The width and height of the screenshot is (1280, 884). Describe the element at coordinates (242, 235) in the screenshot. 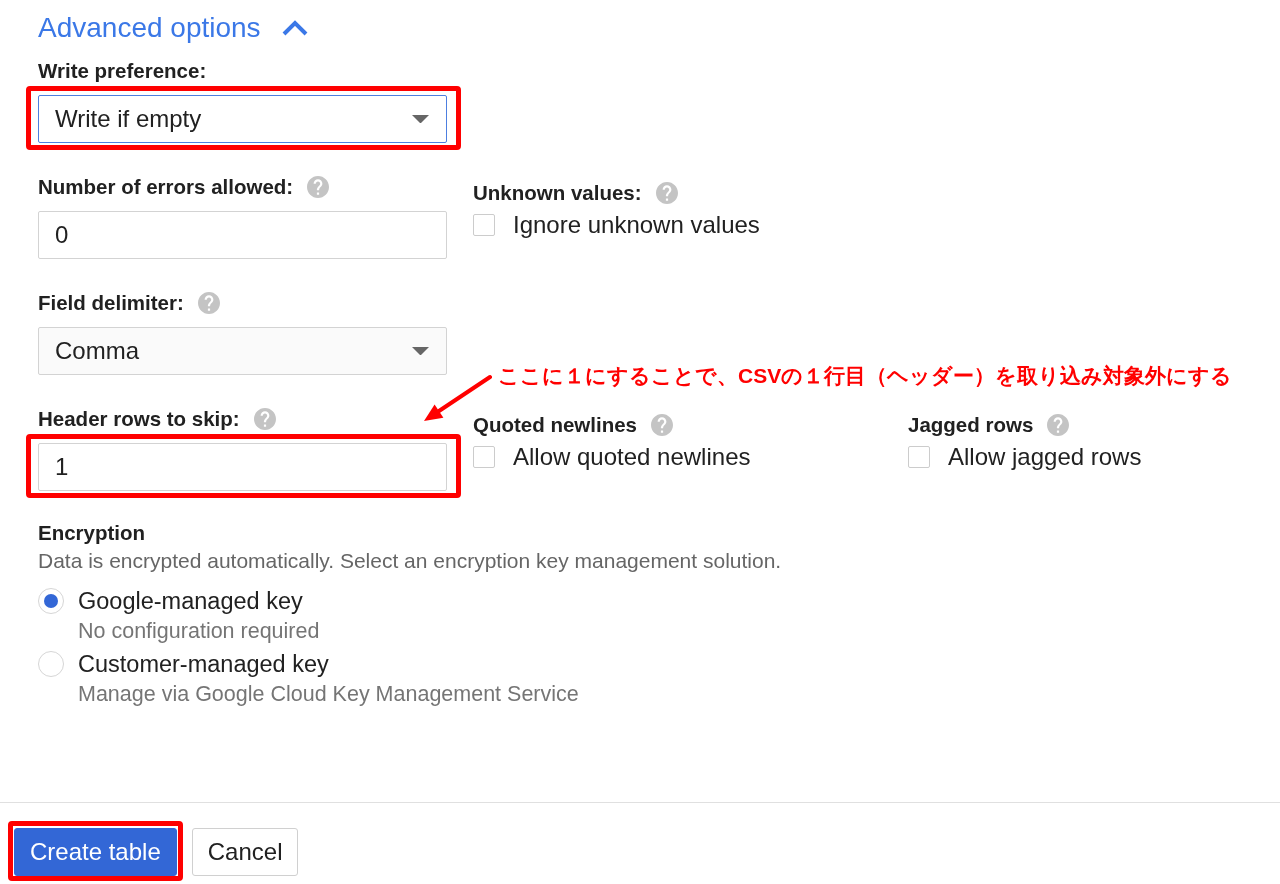

I see `input-field: 0` at that location.